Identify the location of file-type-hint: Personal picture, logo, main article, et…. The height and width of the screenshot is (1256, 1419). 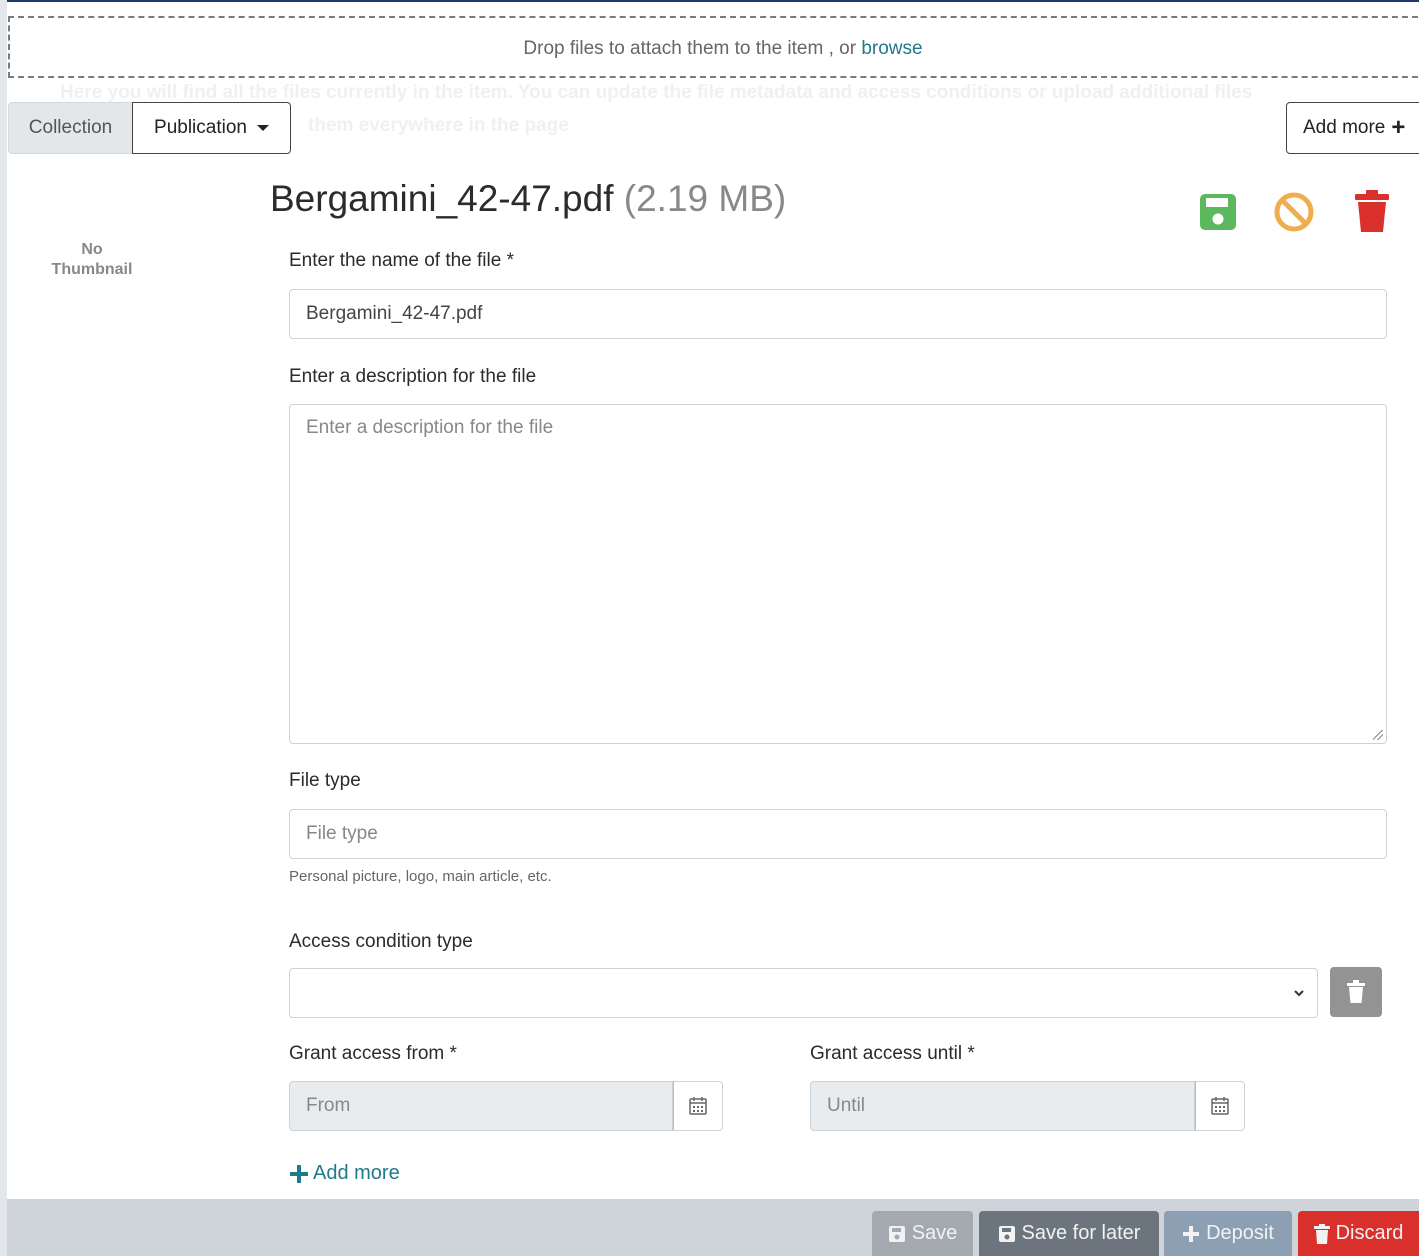
(420, 876).